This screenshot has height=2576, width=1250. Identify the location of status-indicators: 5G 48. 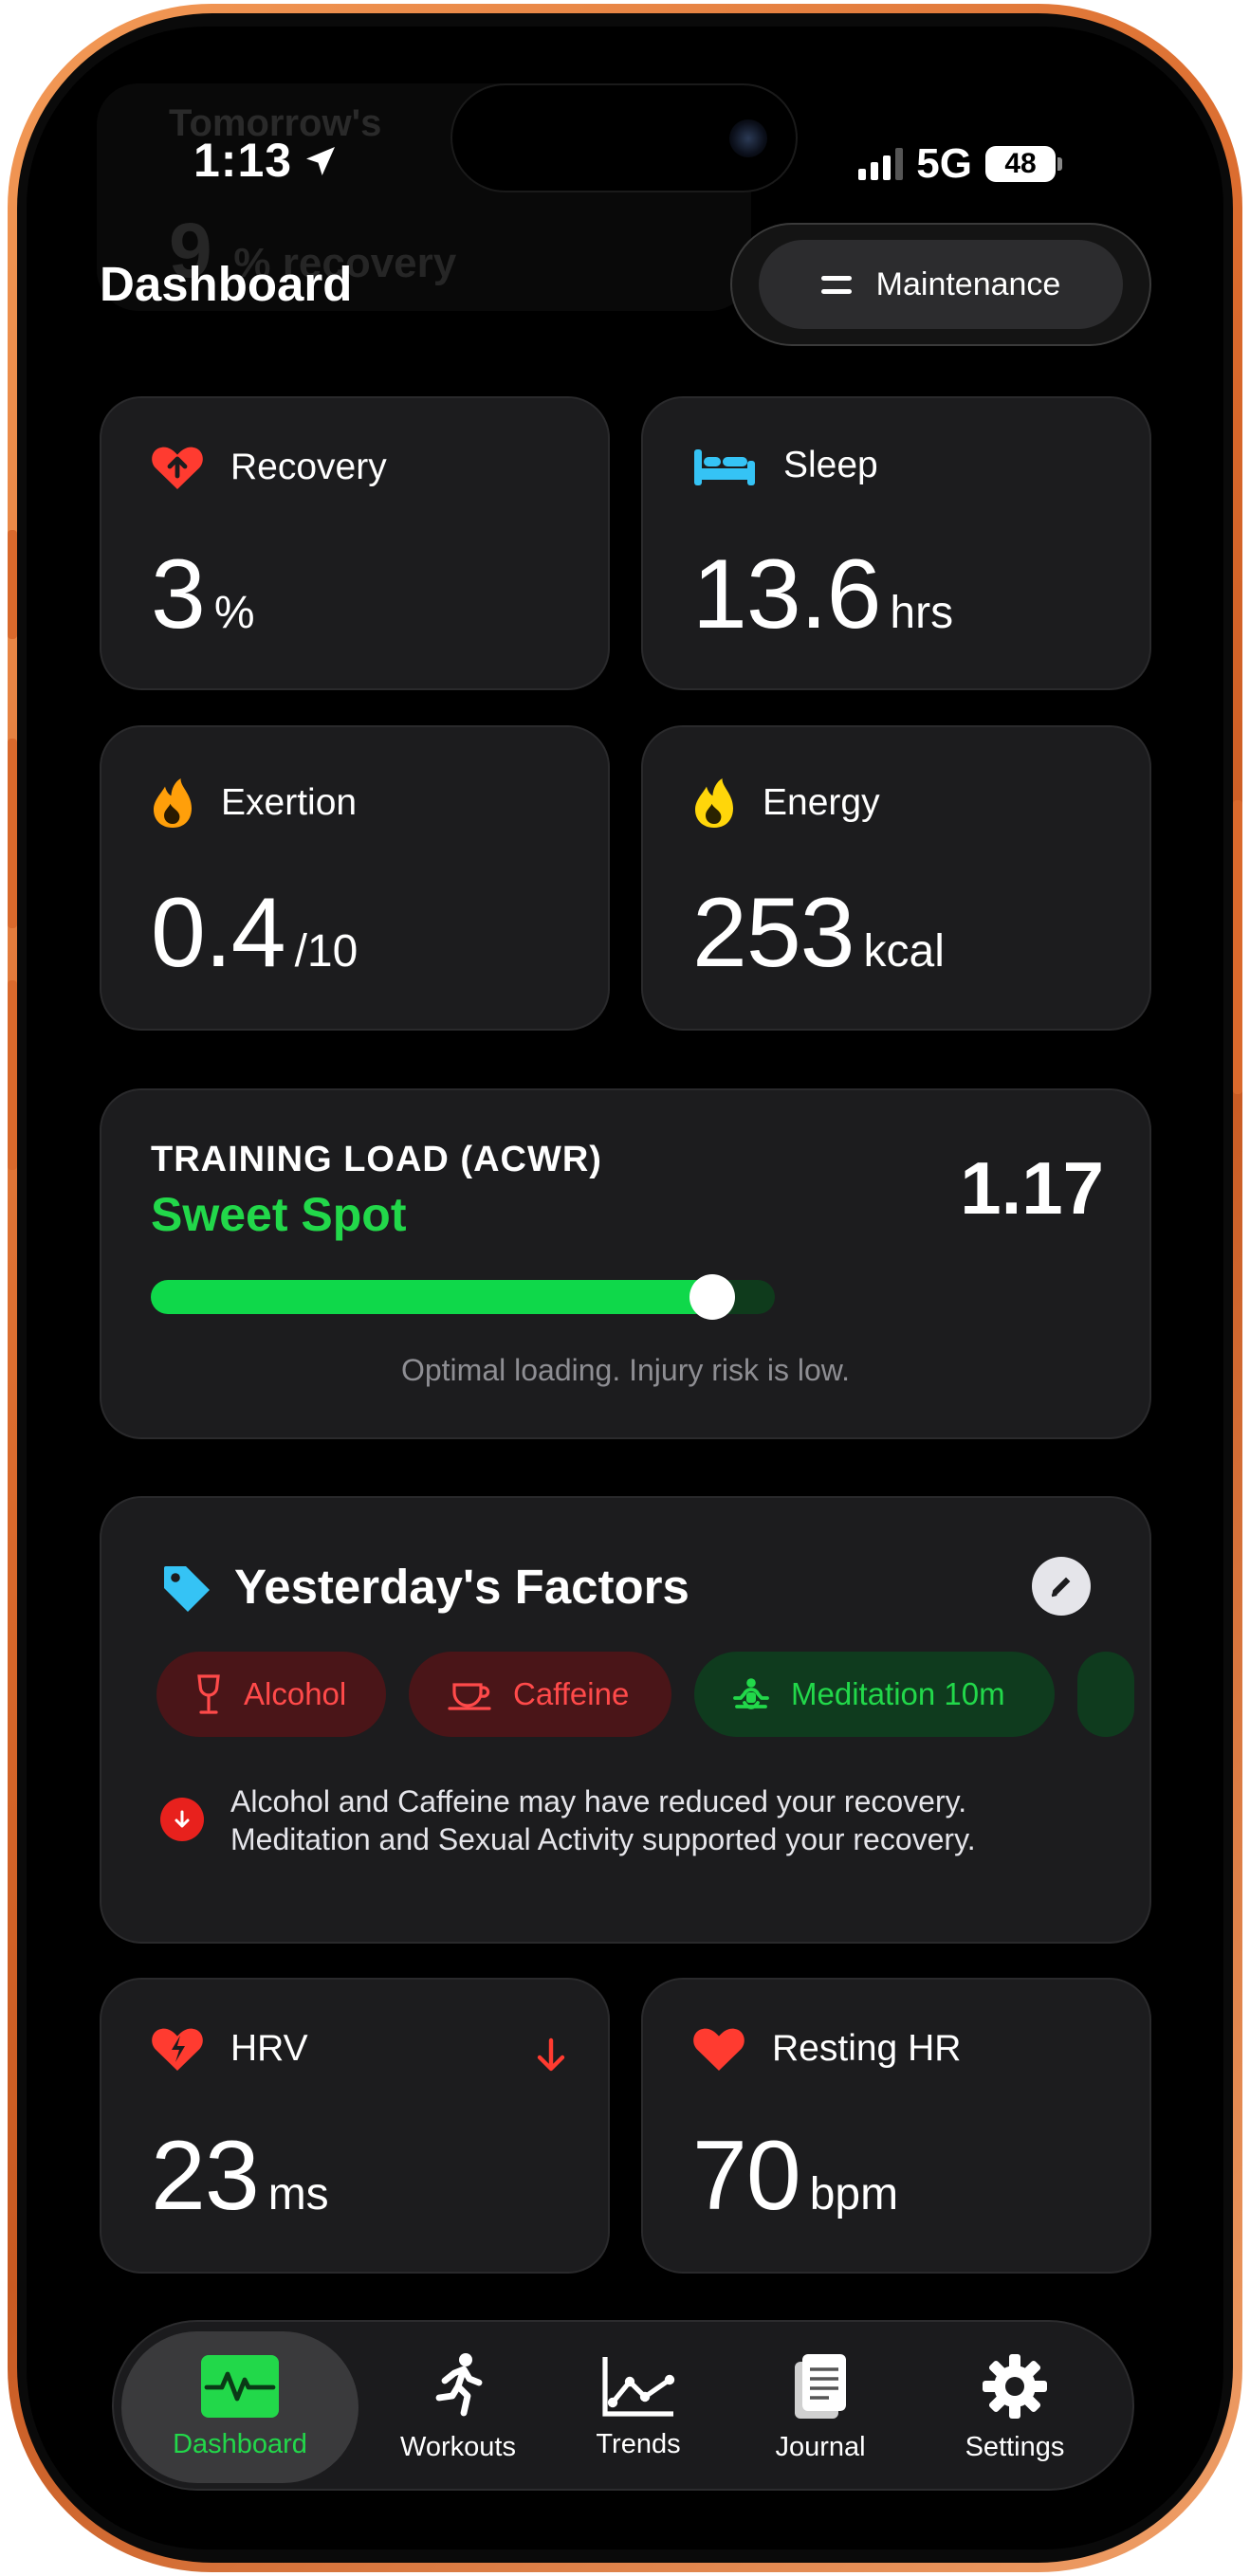
(960, 164).